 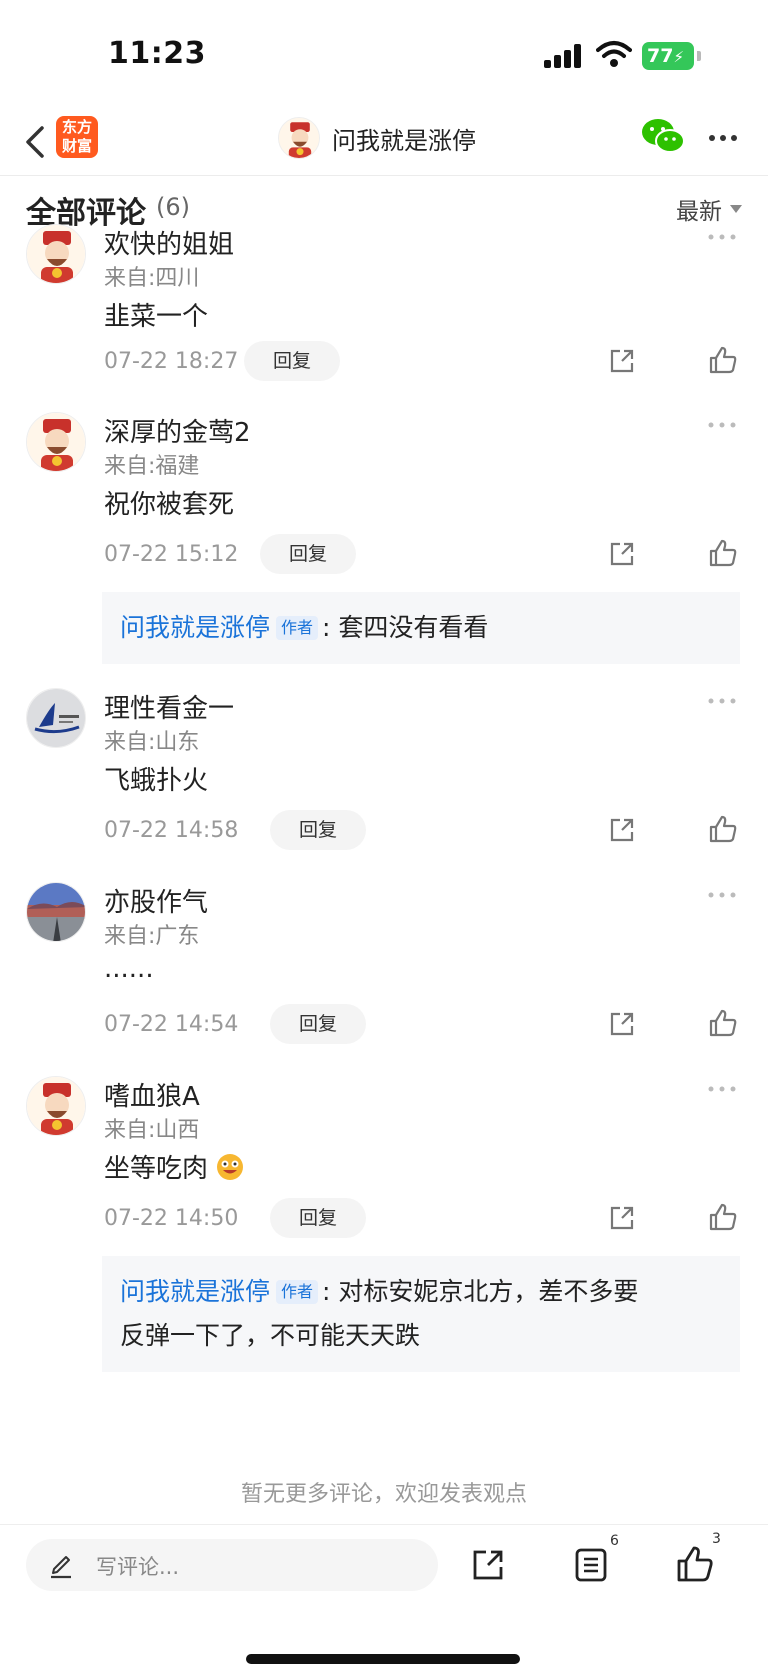 I want to click on caret-down-icon, so click(x=736, y=209).